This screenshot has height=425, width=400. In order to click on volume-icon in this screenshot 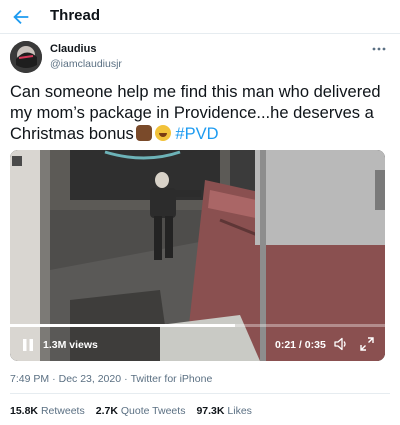, I will do `click(341, 344)`.